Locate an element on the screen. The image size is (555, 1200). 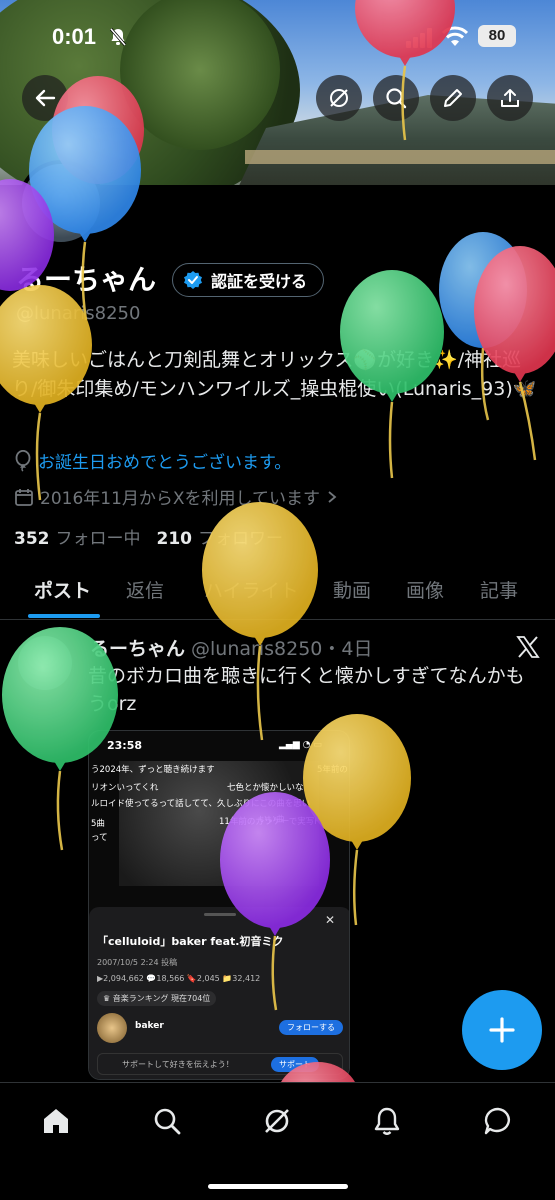
home-indicator is located at coordinates (278, 1186).